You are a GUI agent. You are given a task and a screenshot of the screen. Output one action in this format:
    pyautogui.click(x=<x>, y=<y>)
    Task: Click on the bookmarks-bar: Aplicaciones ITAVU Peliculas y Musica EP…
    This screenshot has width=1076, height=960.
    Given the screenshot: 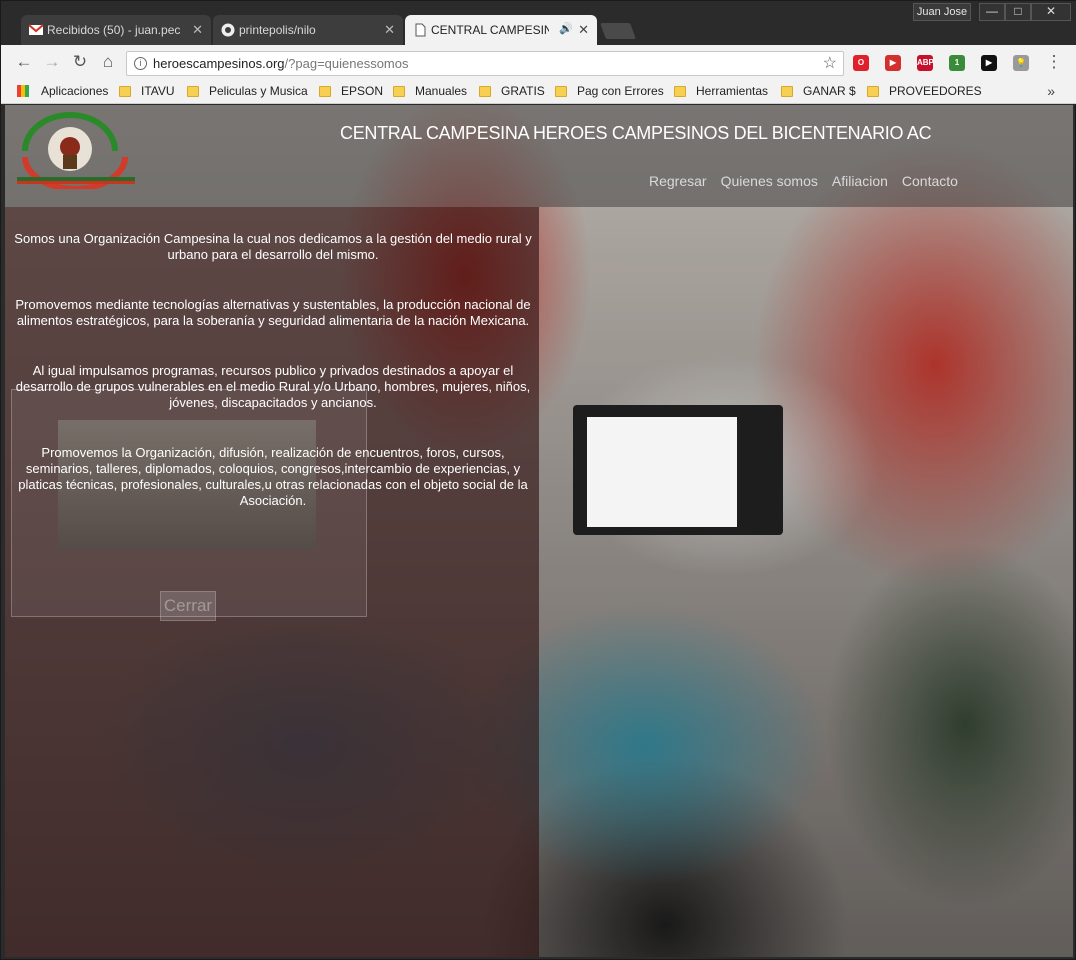 What is the action you would take?
    pyautogui.click(x=538, y=92)
    